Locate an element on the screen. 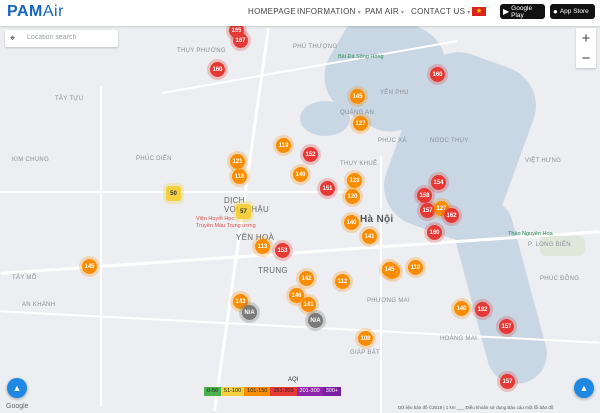  google-logo: Google is located at coordinates (17, 406).